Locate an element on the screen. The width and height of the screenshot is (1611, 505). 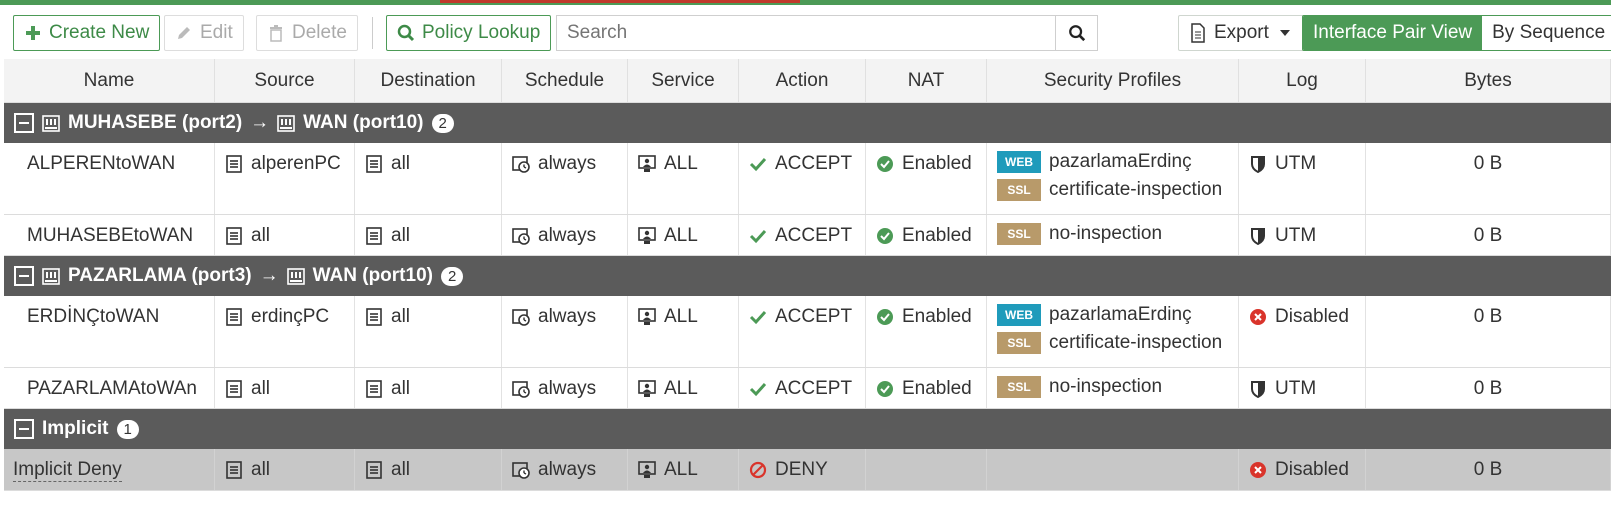
column-header-source: Source is located at coordinates (285, 80).